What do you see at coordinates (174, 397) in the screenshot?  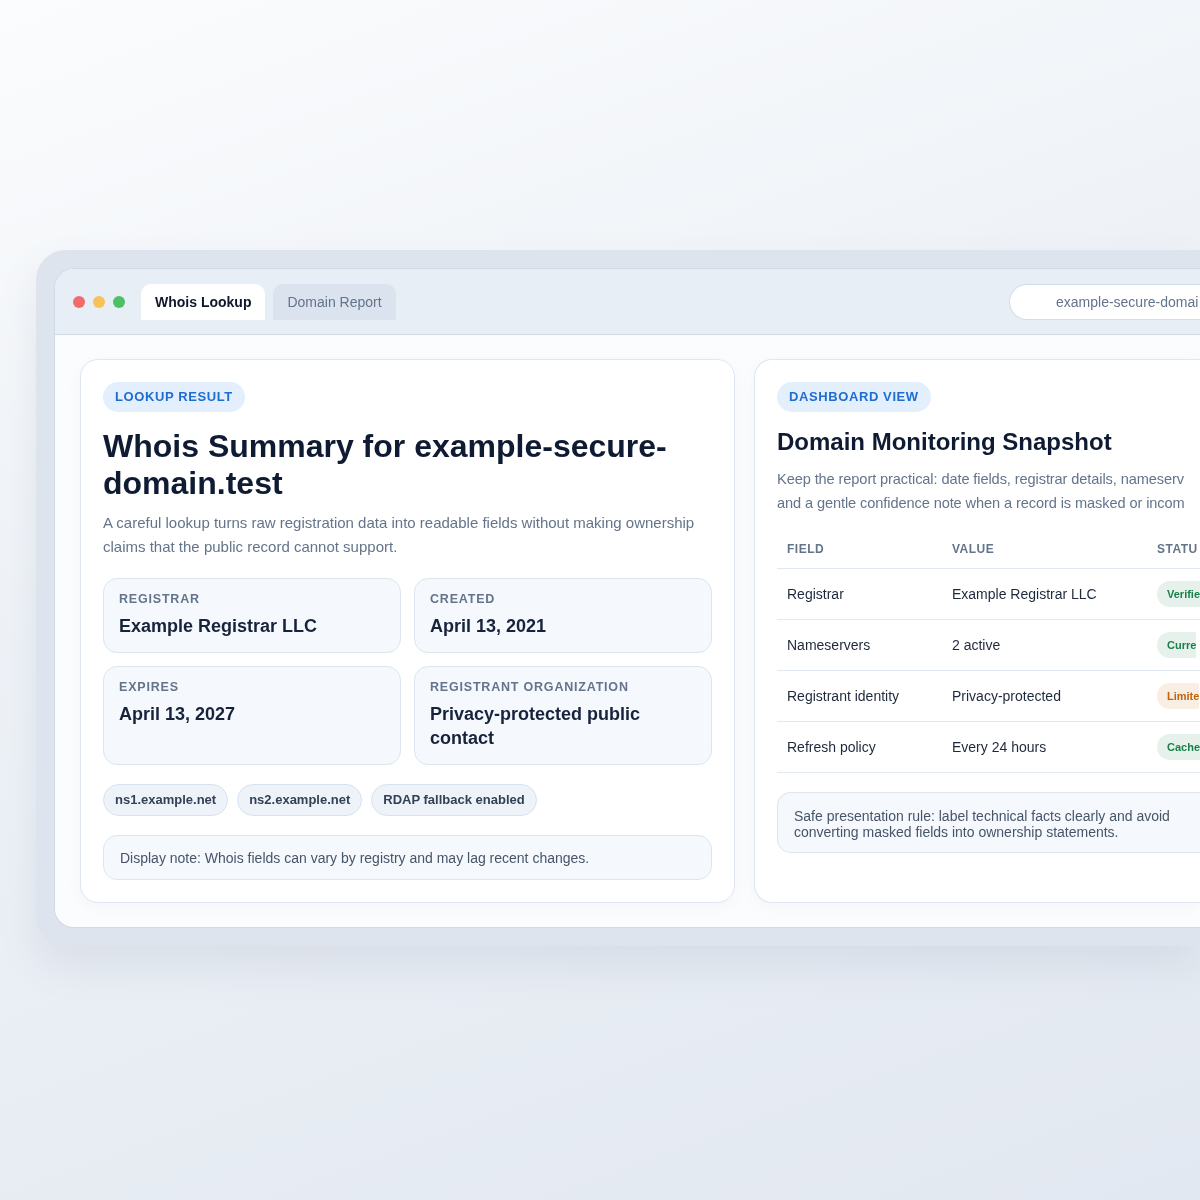 I see `section-tag: LOOKUP RESULT` at bounding box center [174, 397].